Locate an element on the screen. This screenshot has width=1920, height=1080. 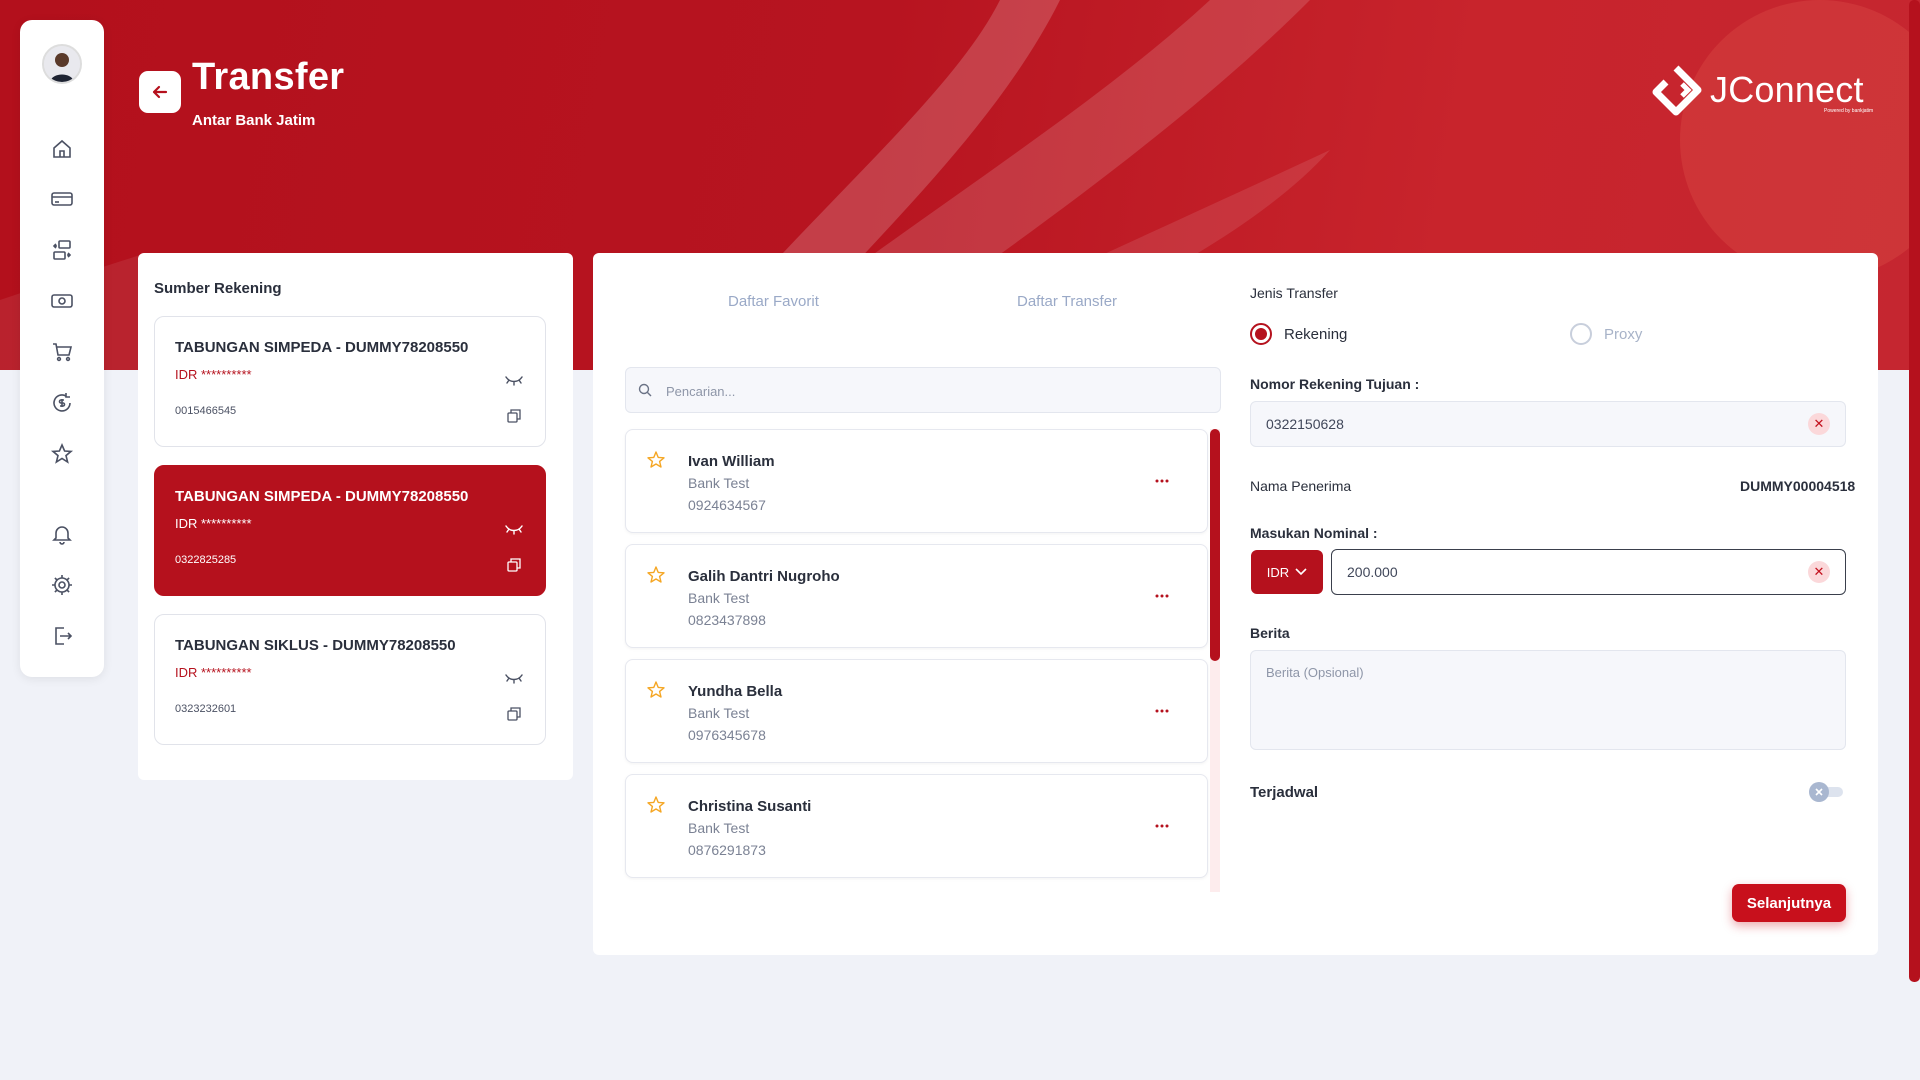
destination-label: Nomor Rekening Tujuan : is located at coordinates (1335, 384).